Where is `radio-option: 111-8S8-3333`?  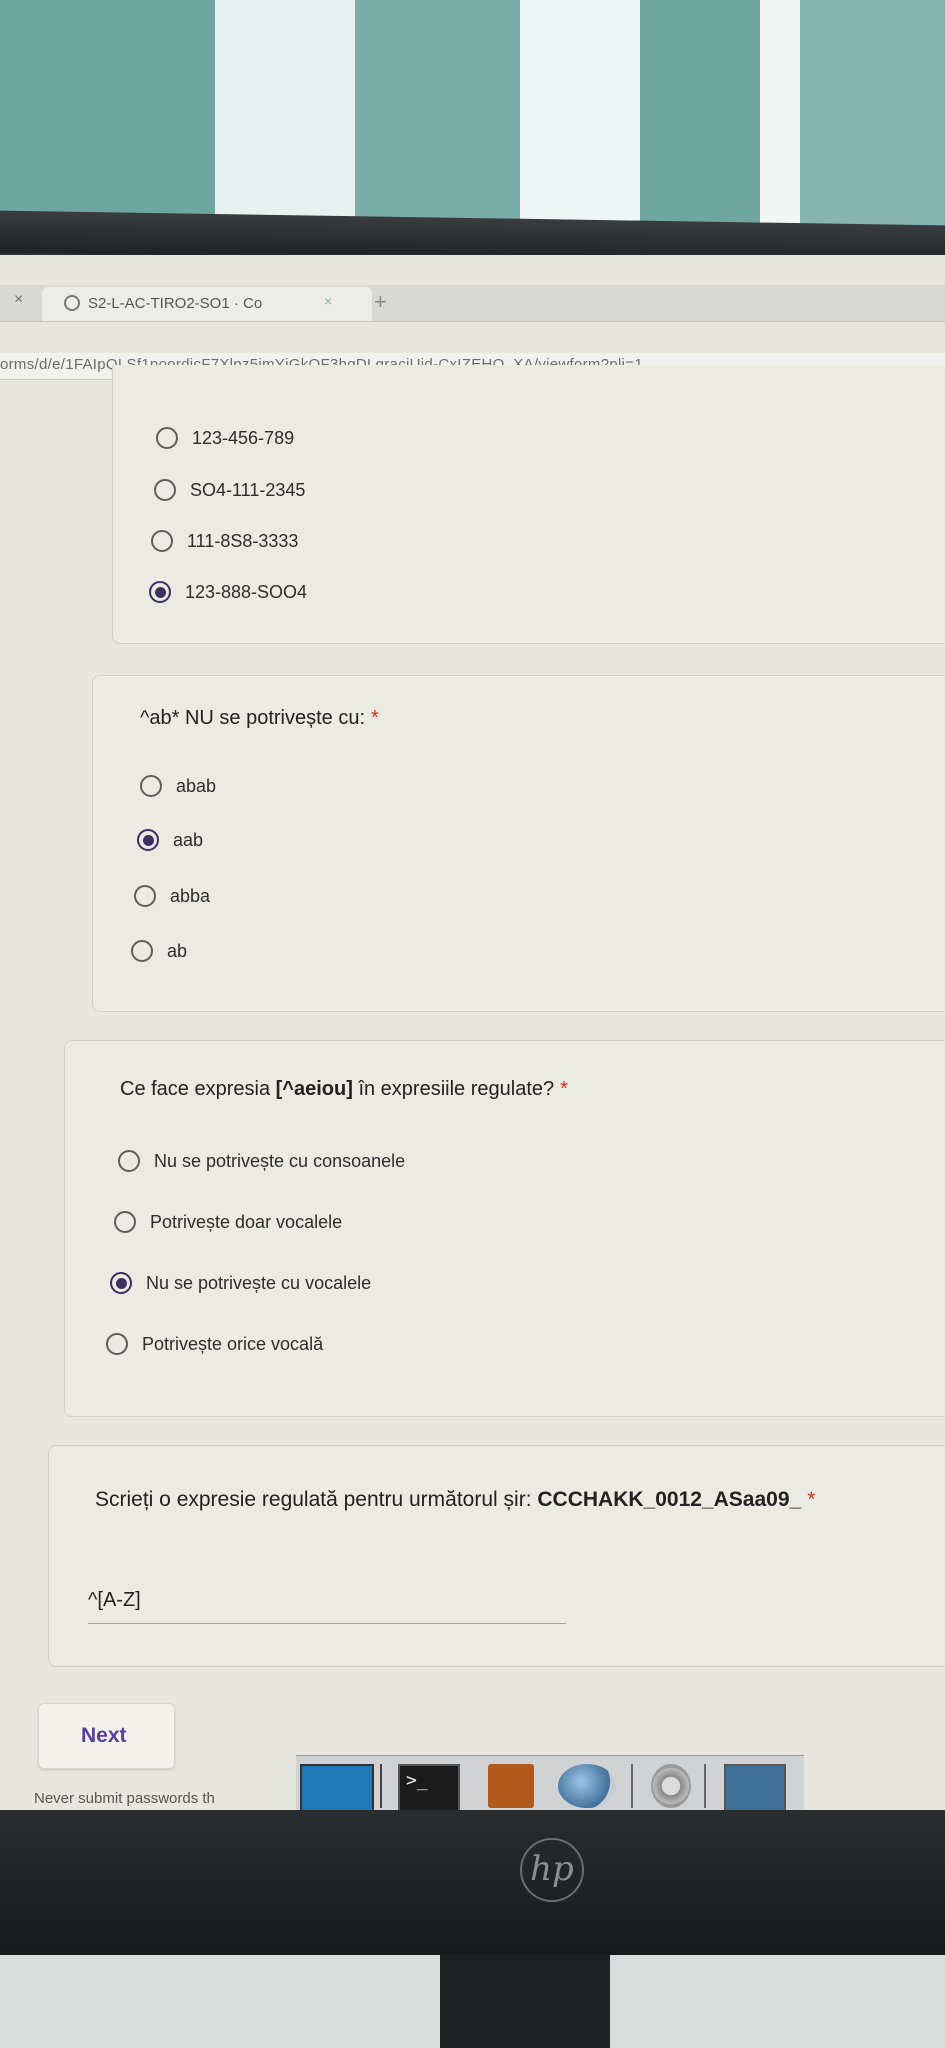
radio-option: 111-8S8-3333 is located at coordinates (224, 541).